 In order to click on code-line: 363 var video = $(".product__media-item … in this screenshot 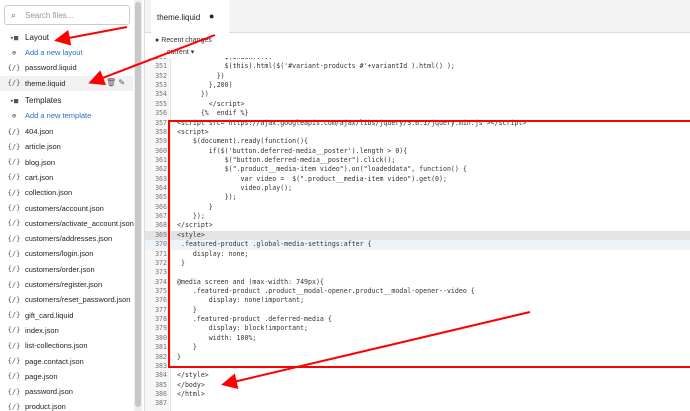, I will do `click(417, 179)`.